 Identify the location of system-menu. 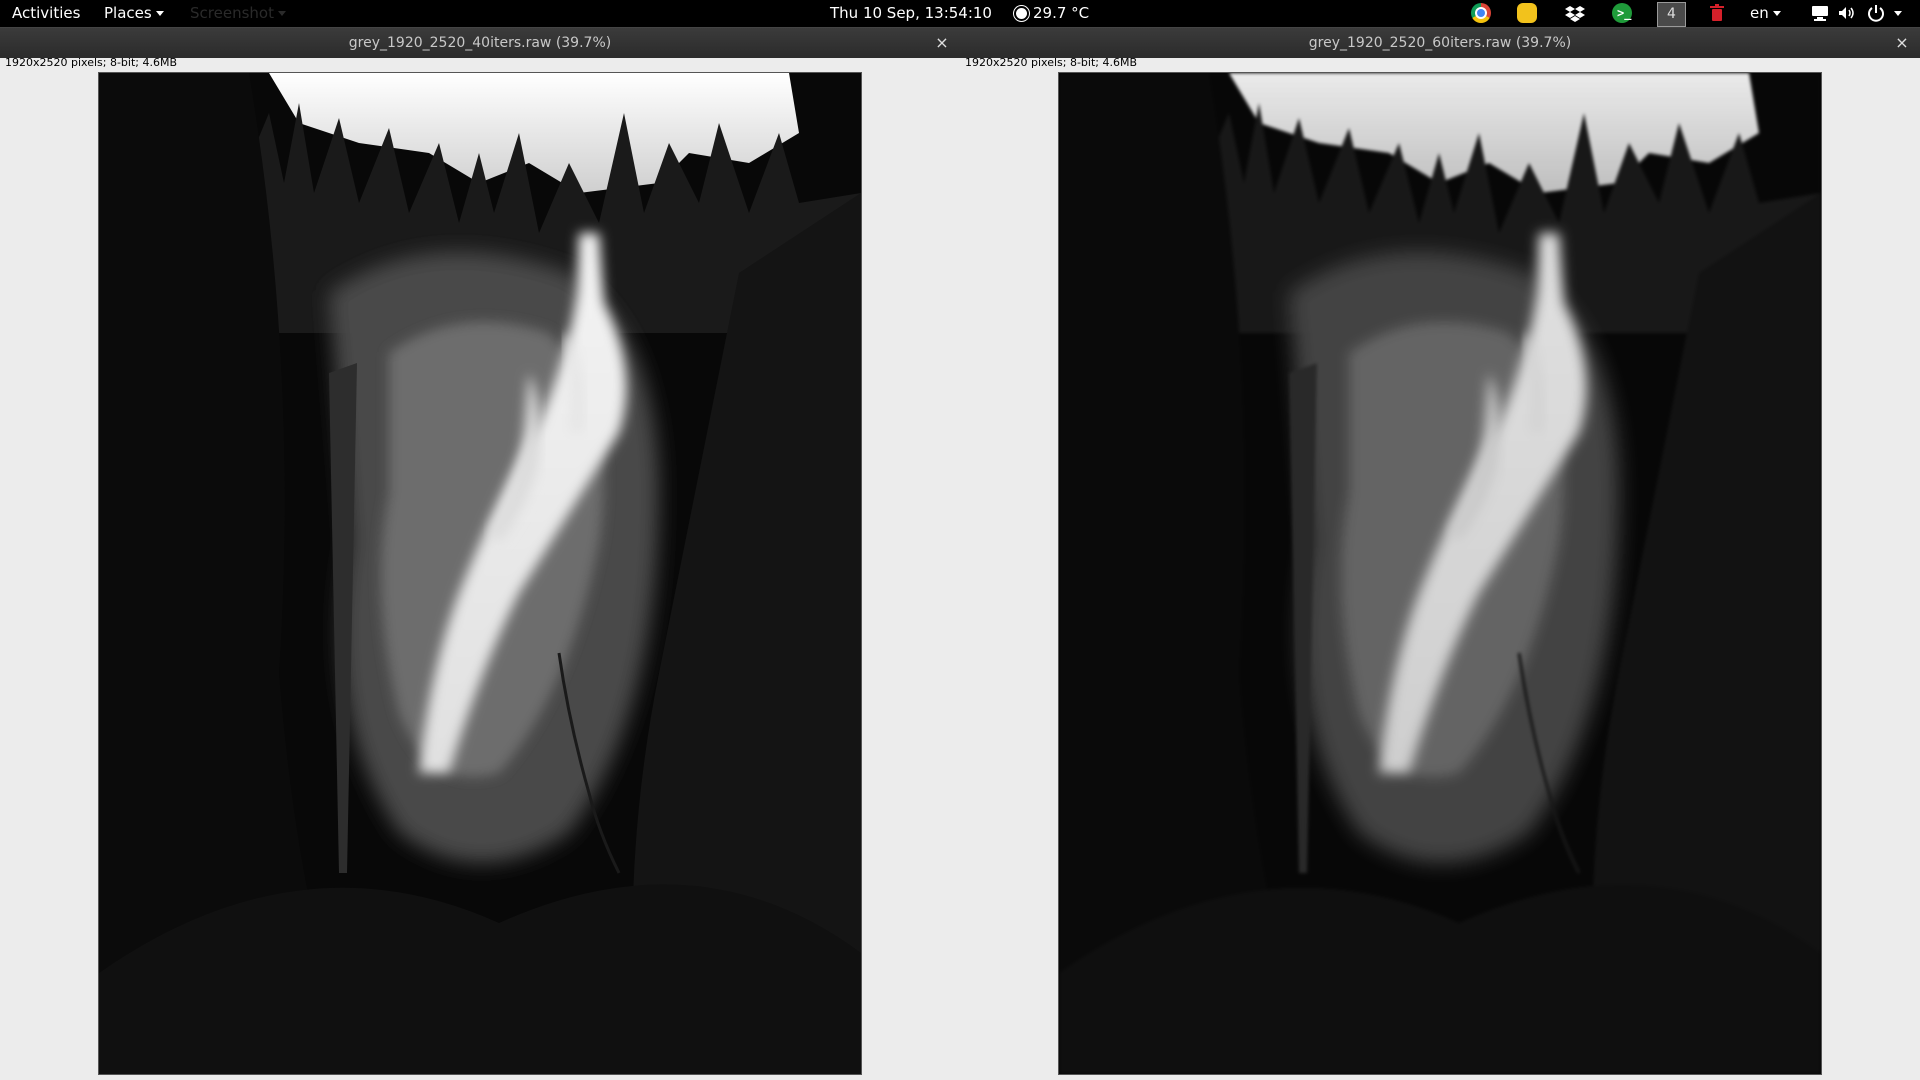
(1896, 13).